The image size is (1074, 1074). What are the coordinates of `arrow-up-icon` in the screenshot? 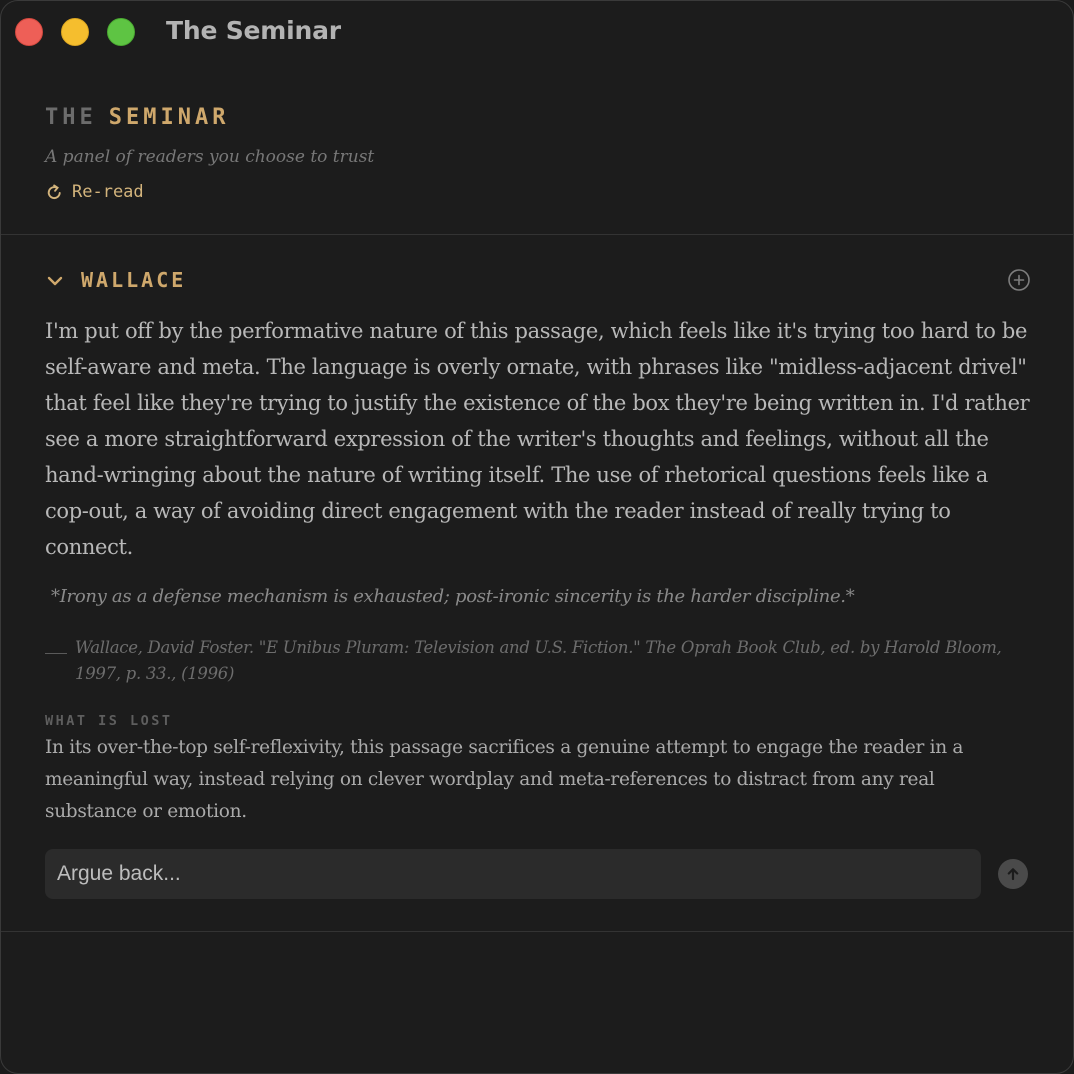 It's located at (1013, 874).